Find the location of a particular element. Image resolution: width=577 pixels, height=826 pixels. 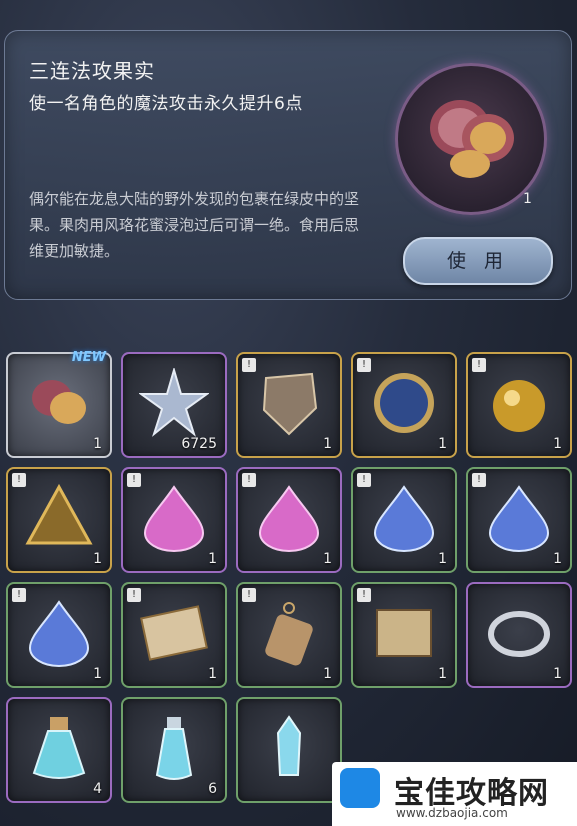

slot-count: 4 is located at coordinates (97, 789).